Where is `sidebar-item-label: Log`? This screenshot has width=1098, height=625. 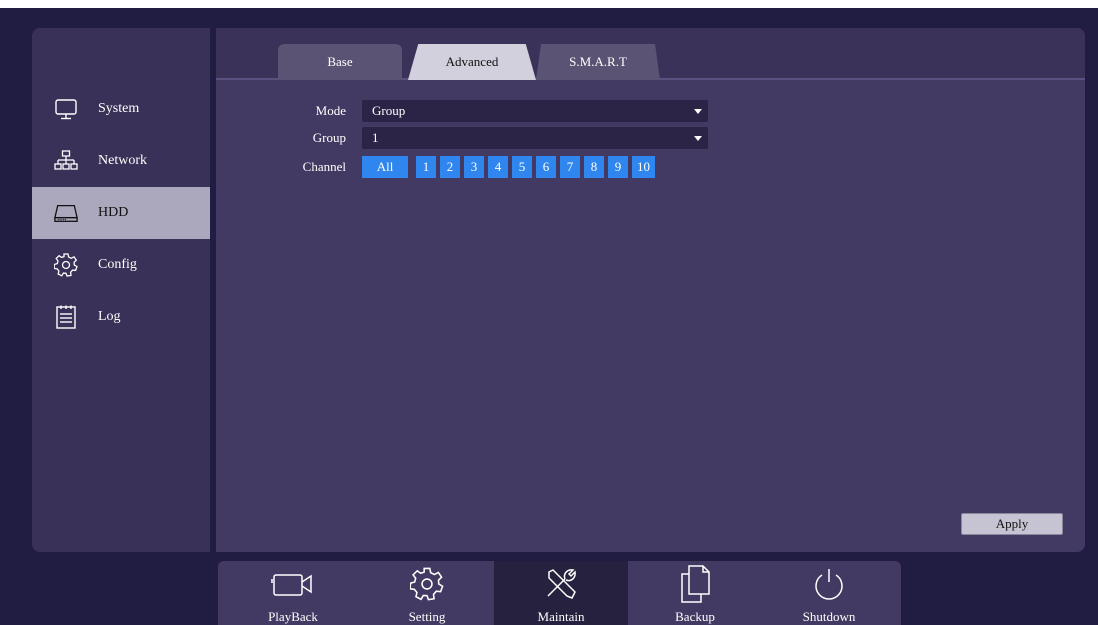
sidebar-item-label: Log is located at coordinates (109, 316).